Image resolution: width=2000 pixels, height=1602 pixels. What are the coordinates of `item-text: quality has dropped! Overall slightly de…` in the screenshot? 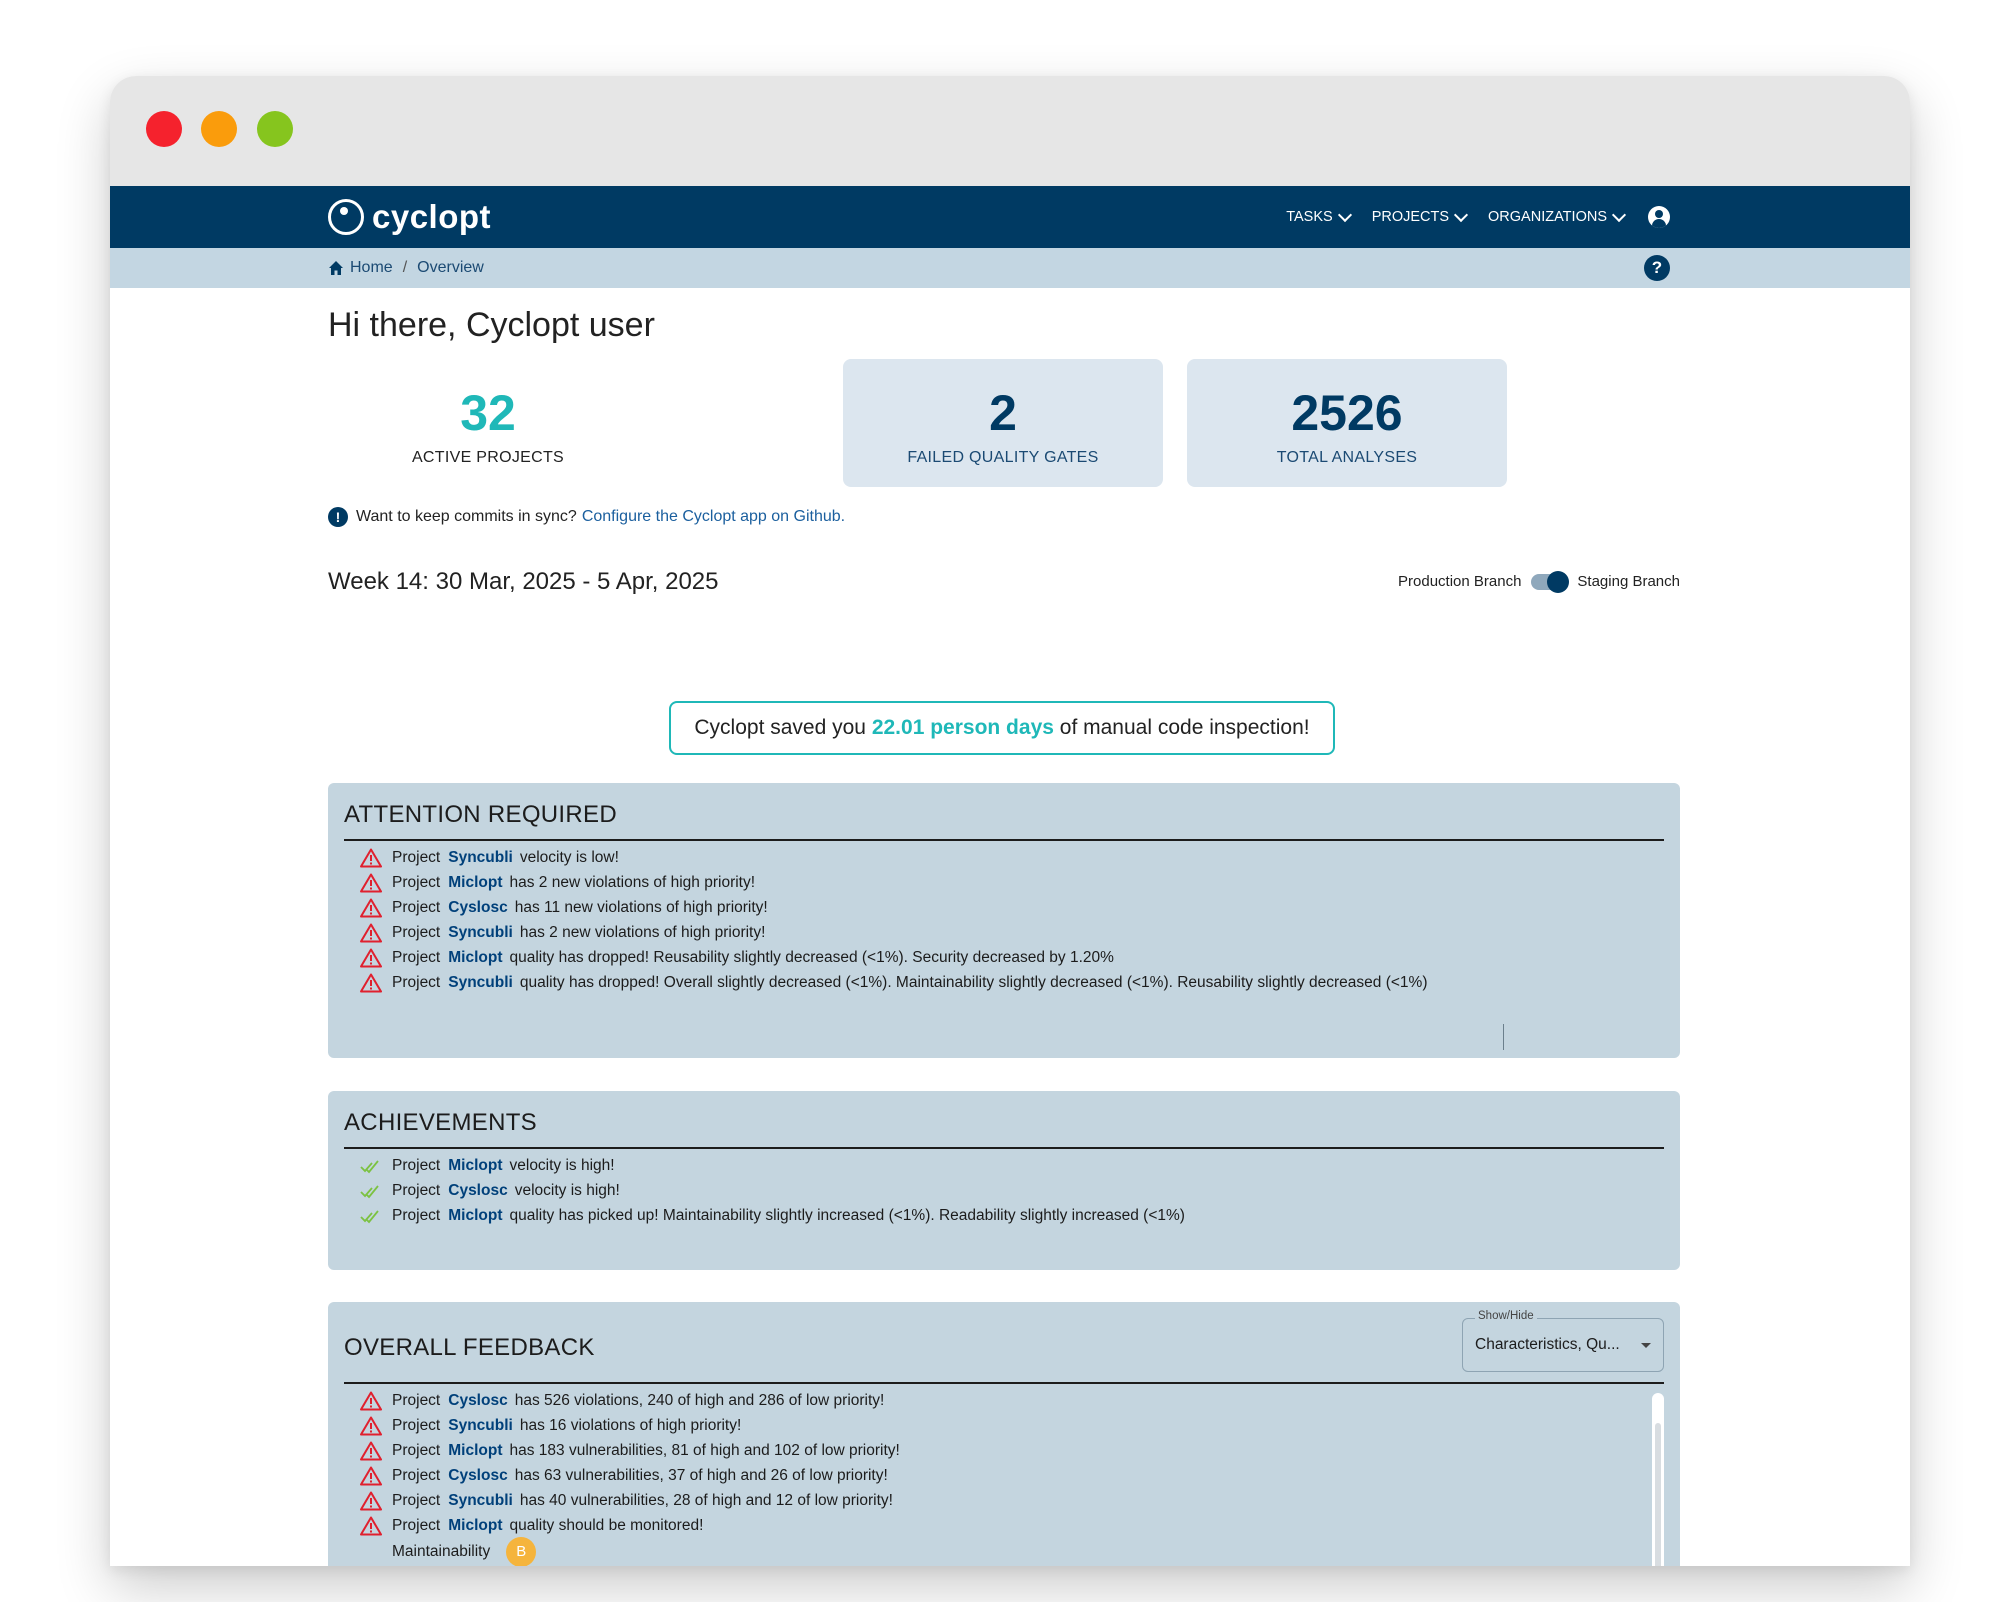 It's located at (973, 982).